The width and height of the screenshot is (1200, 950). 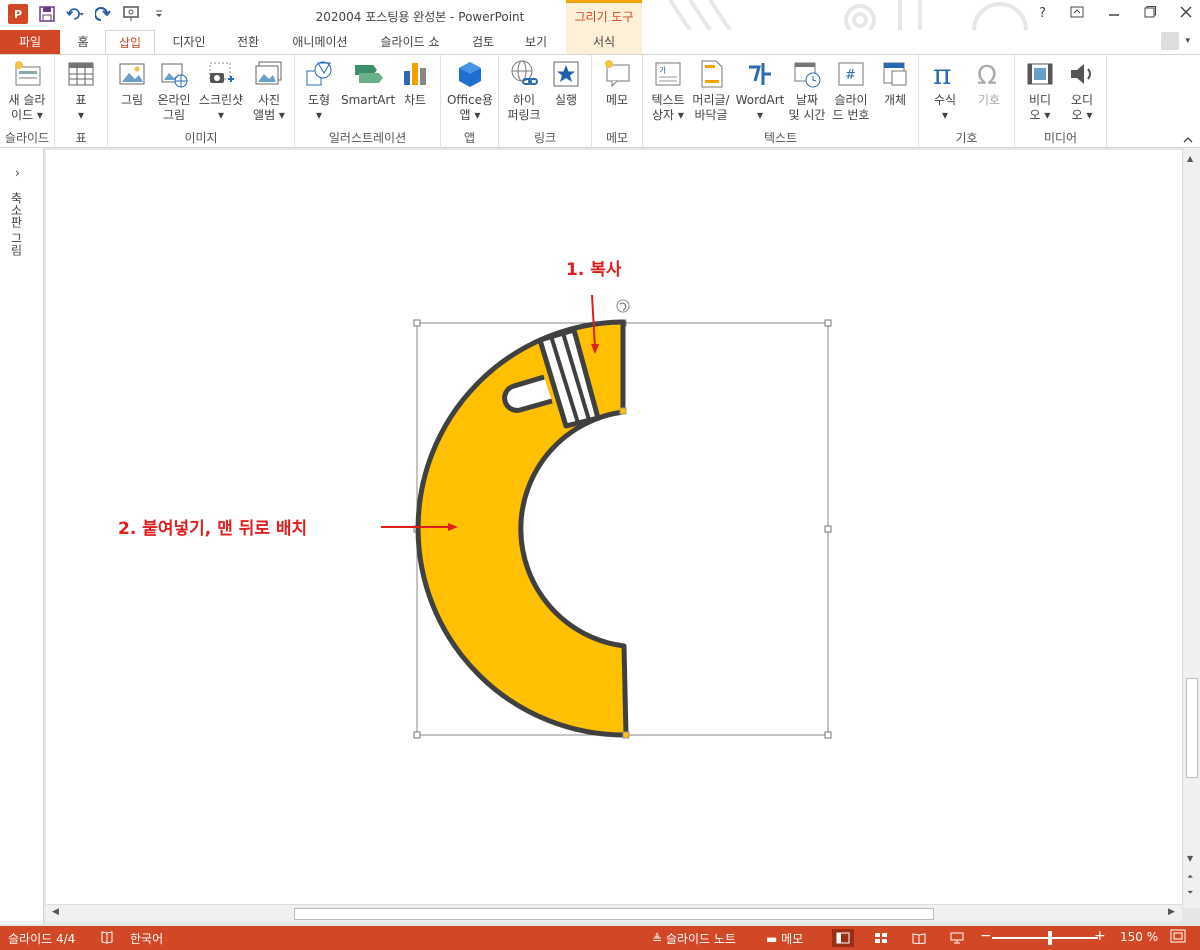 What do you see at coordinates (221, 91) in the screenshot?
I see `screenshot-button: 스크린샷 ▾` at bounding box center [221, 91].